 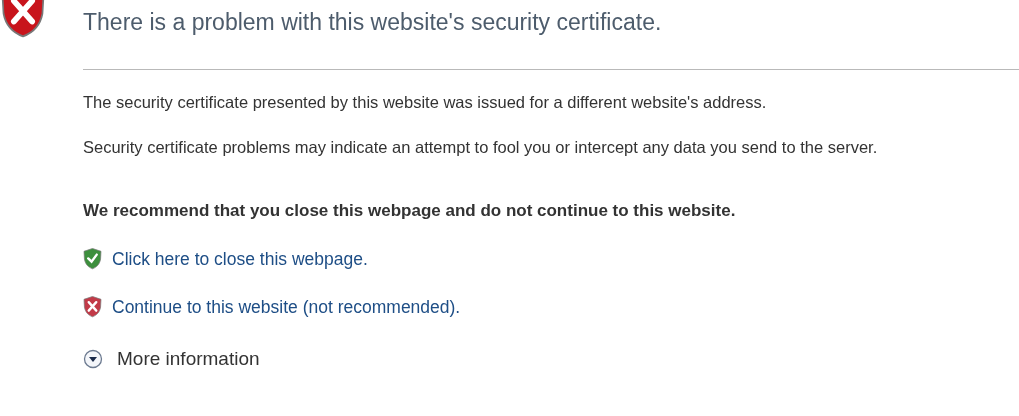 What do you see at coordinates (425, 102) in the screenshot?
I see `description-text: The security certificate presented by this website was issued for a different website's address.` at bounding box center [425, 102].